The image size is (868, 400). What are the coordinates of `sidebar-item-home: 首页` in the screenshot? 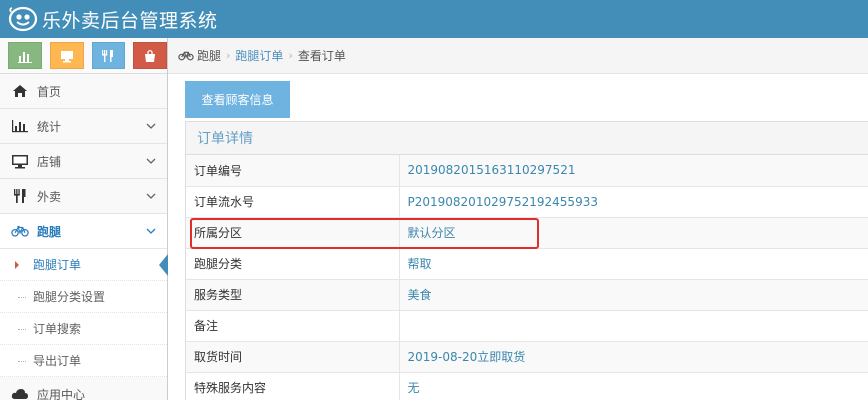 It's located at (83, 91).